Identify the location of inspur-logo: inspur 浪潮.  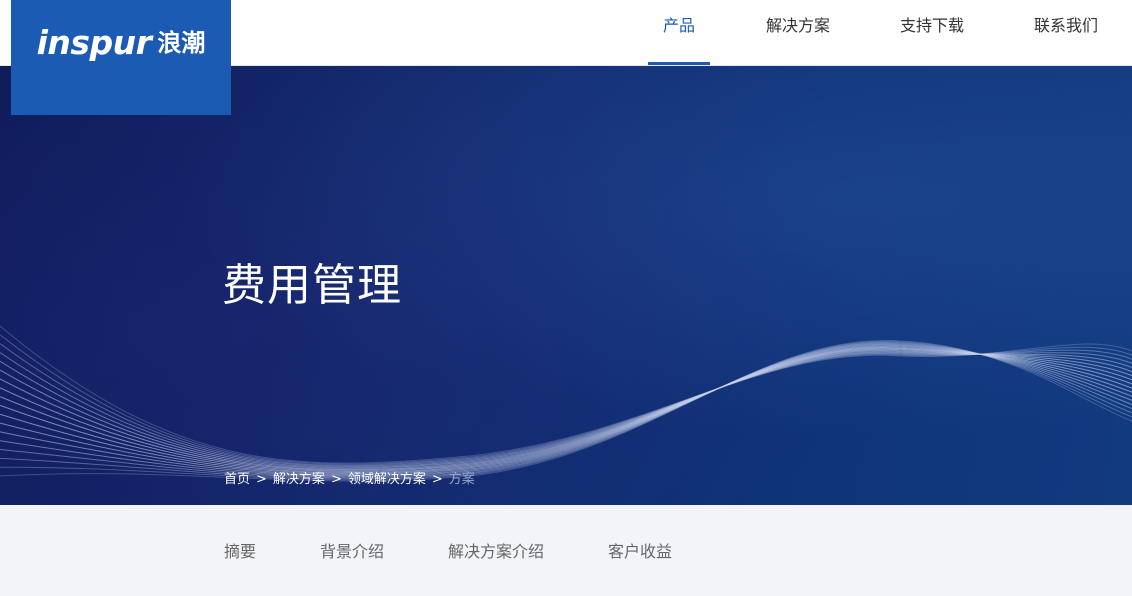
(121, 57).